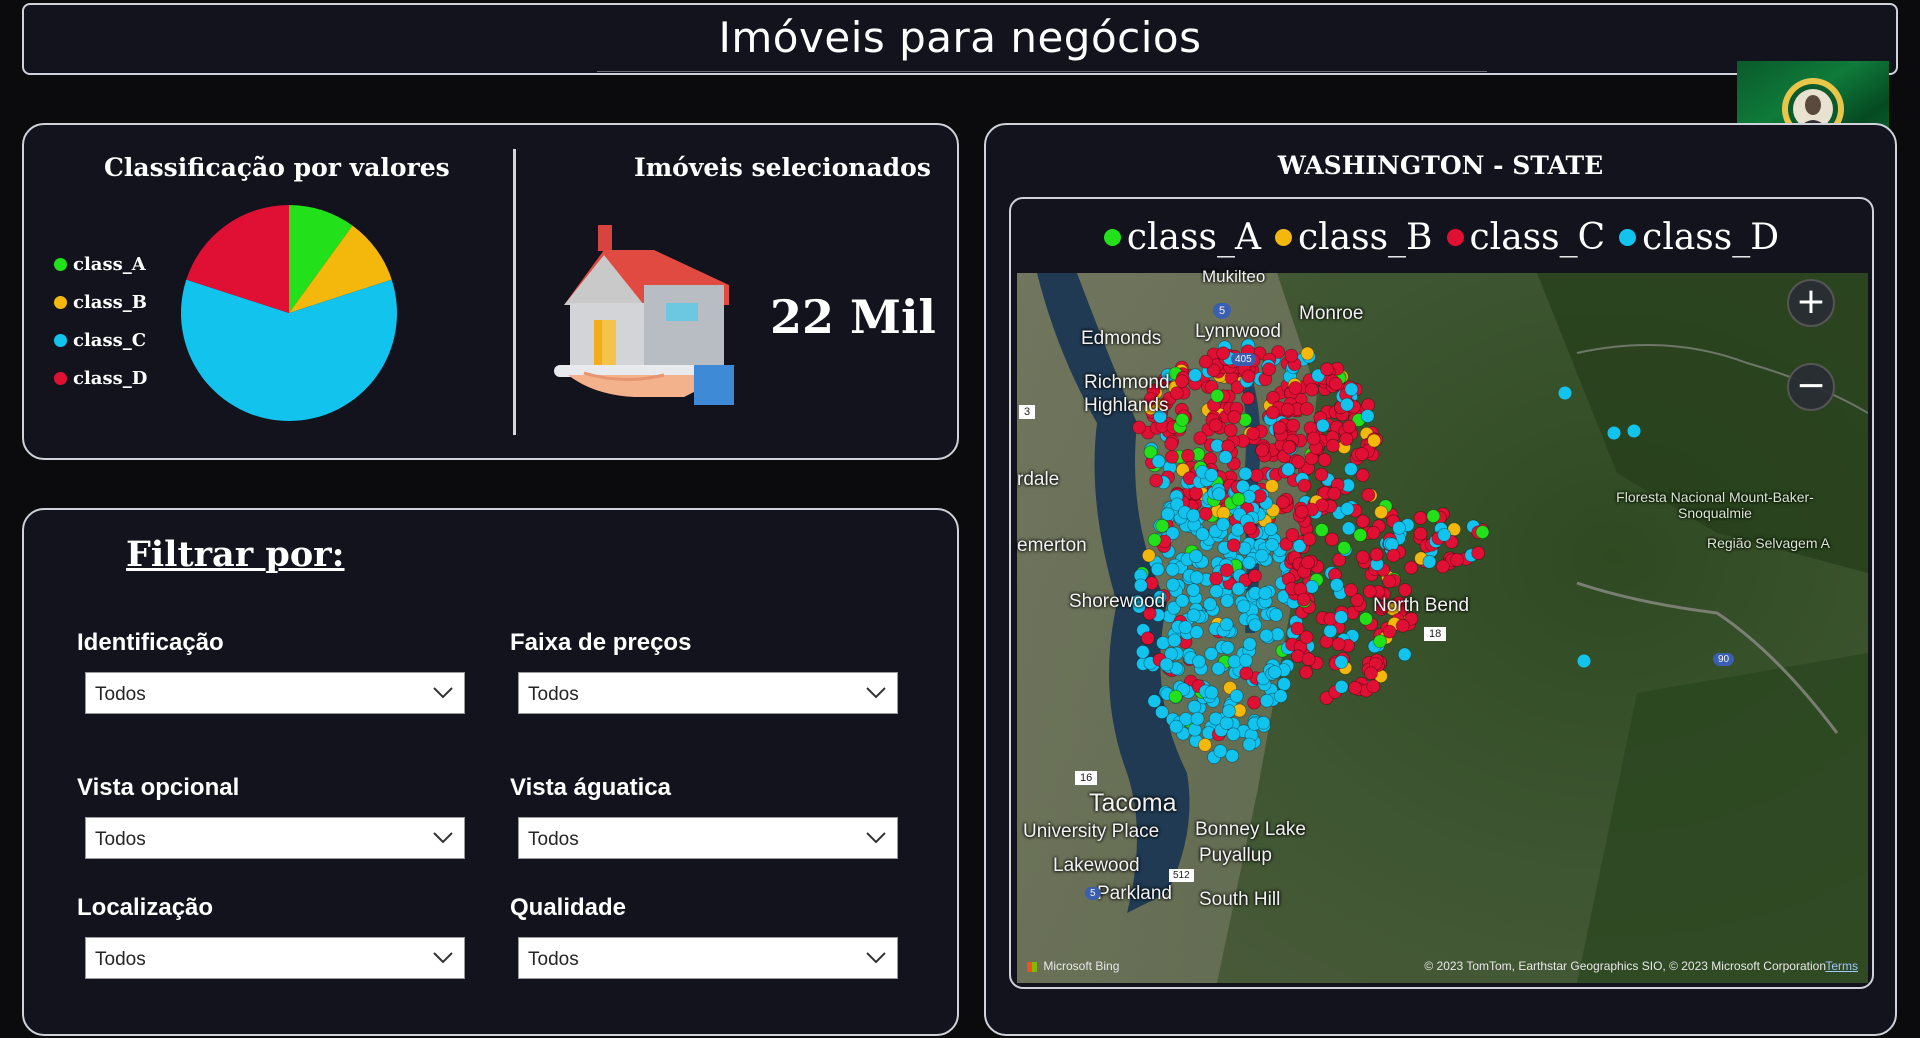 The image size is (1920, 1038). I want to click on legend-item-class-a: class_A, so click(100, 264).